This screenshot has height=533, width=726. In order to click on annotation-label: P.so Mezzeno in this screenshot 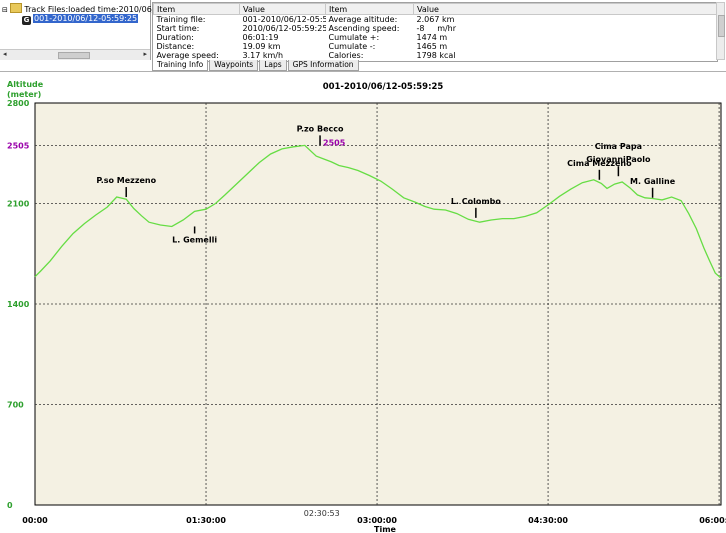, I will do `click(126, 180)`.